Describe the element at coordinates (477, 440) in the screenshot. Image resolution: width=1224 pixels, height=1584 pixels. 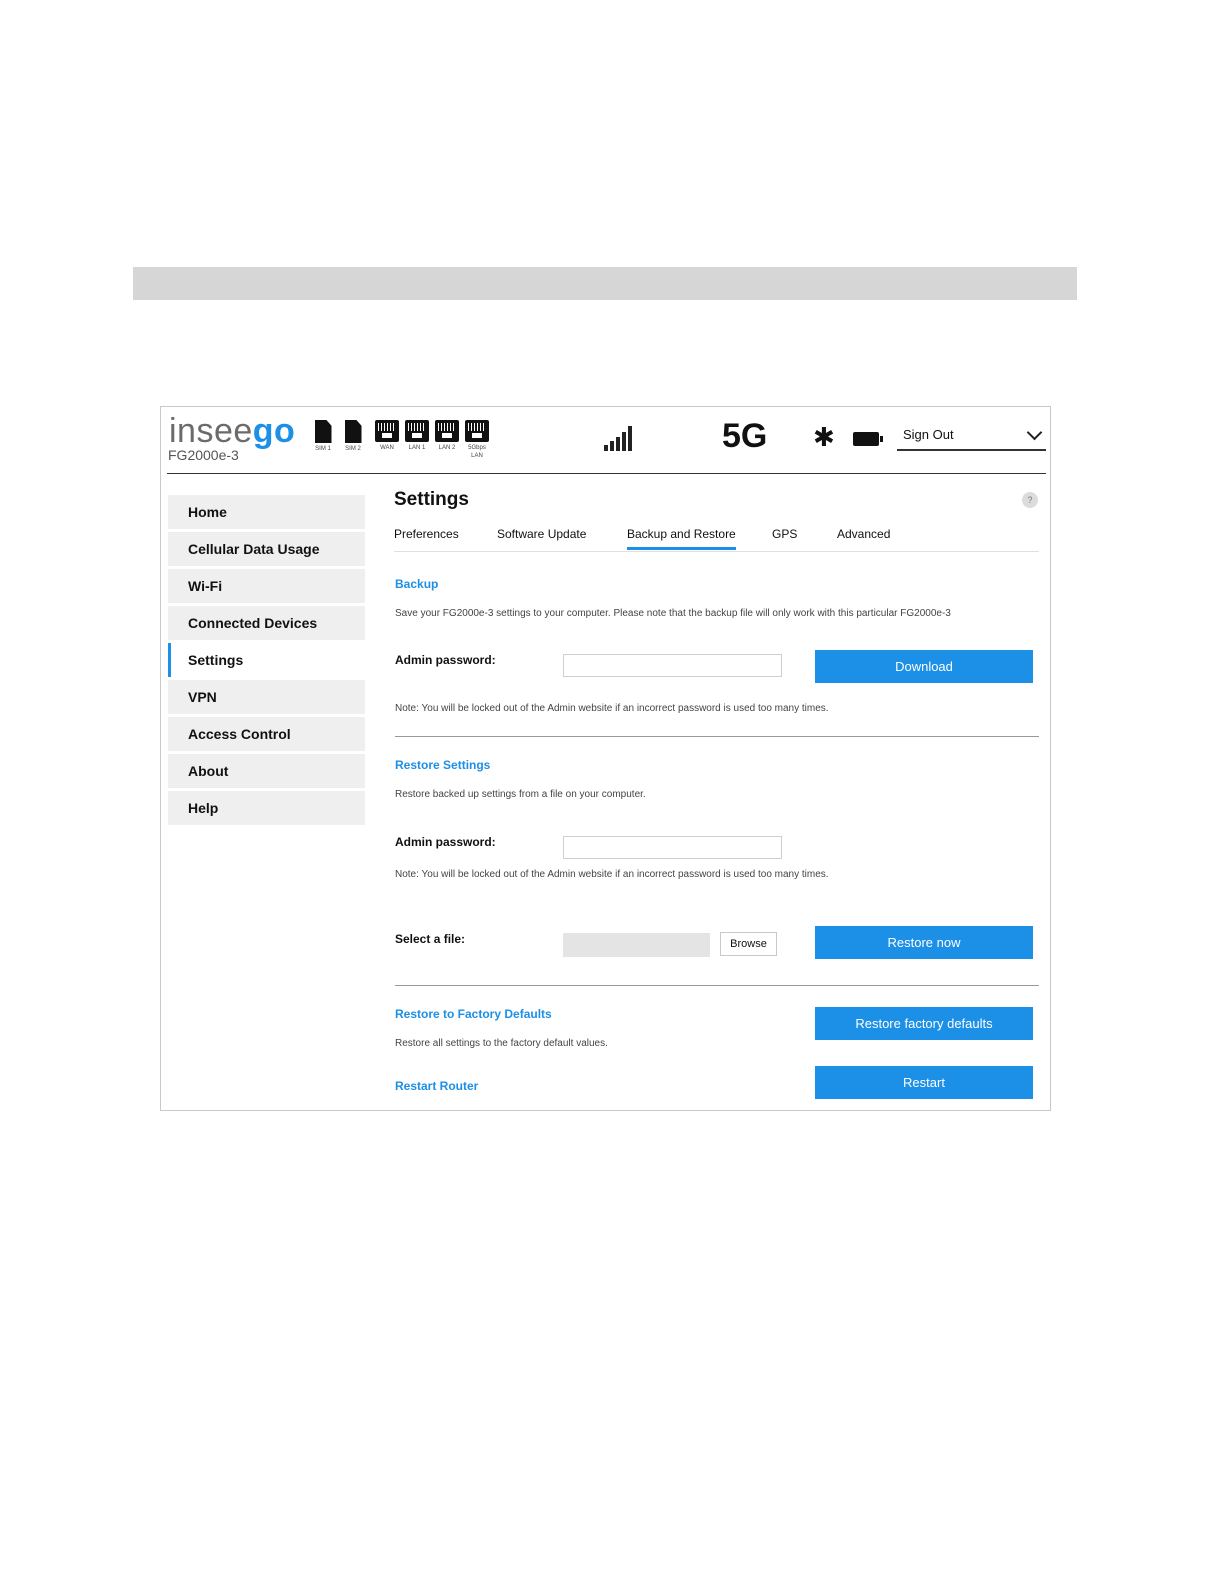
I see `lan-5gbps-port-icon: 5Gbps LAN` at that location.